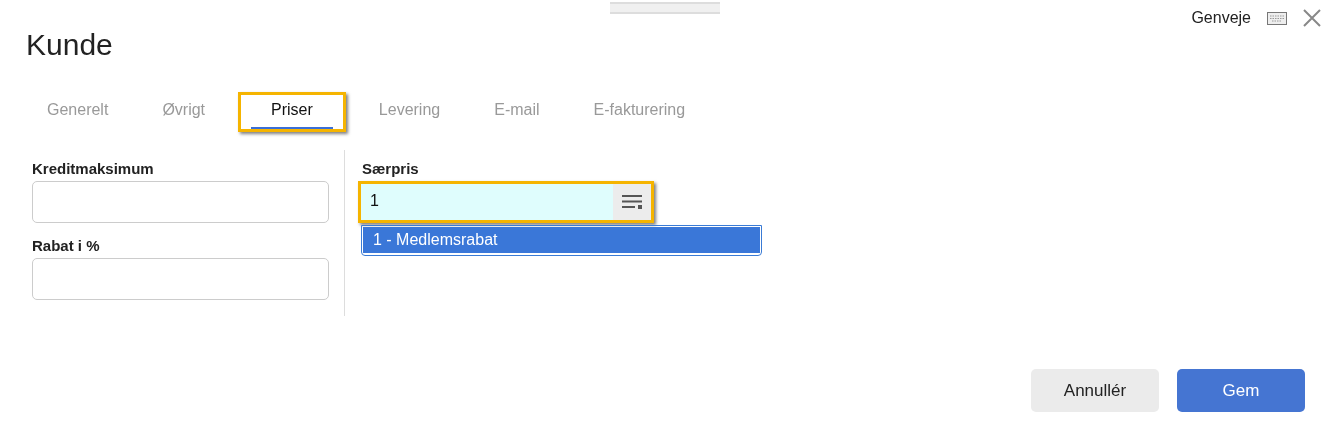  I want to click on special-price-field: 1, so click(506, 202).